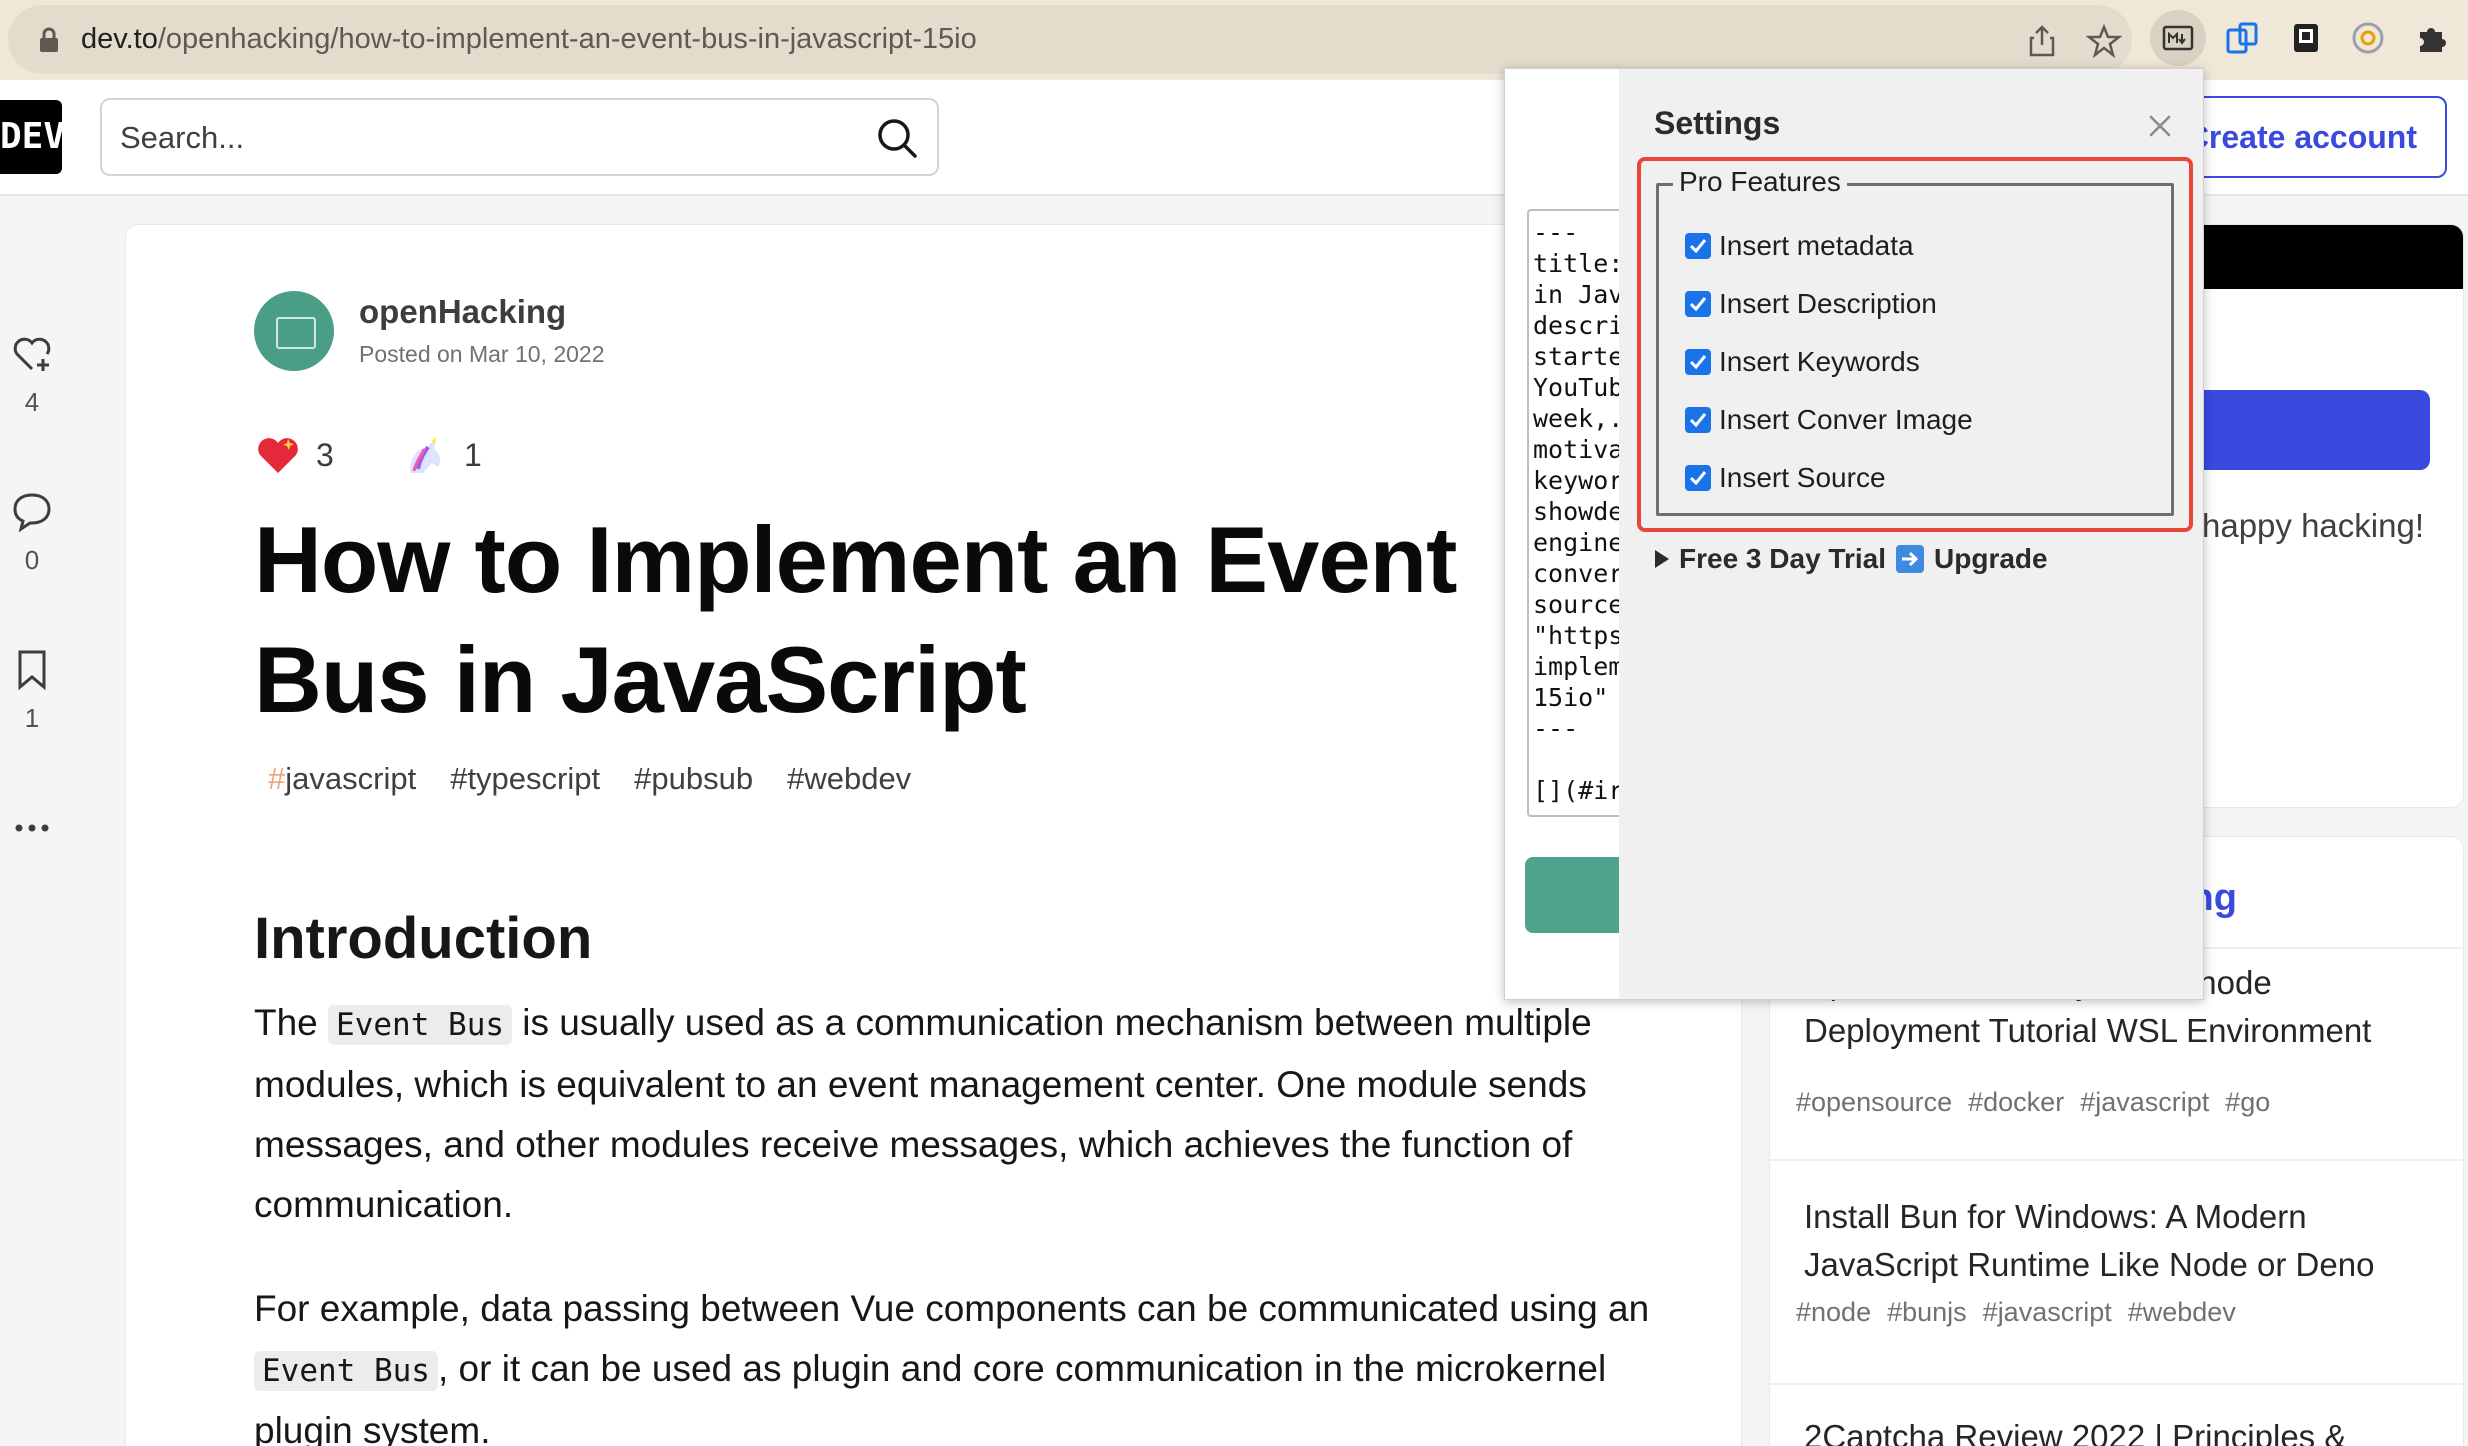 The width and height of the screenshot is (2468, 1446). Describe the element at coordinates (32, 560) in the screenshot. I see `comment-count: 0` at that location.